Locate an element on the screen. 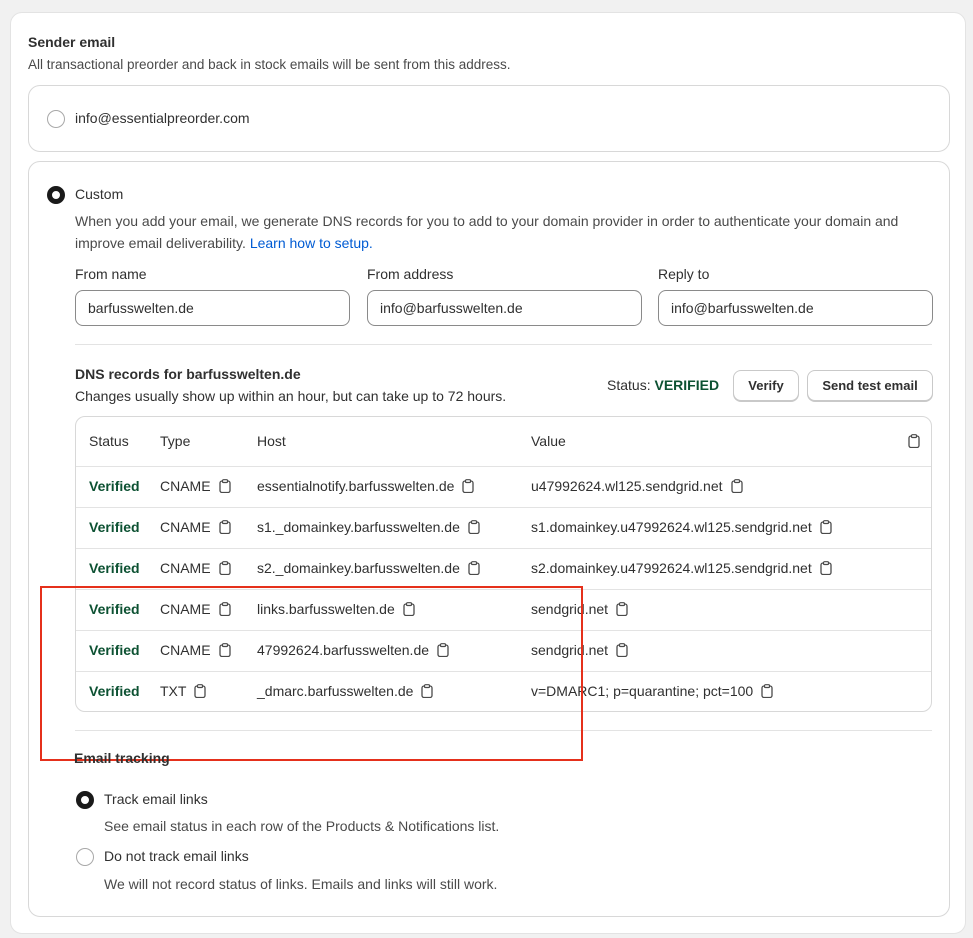 This screenshot has width=973, height=938. from-address-input is located at coordinates (504, 308).